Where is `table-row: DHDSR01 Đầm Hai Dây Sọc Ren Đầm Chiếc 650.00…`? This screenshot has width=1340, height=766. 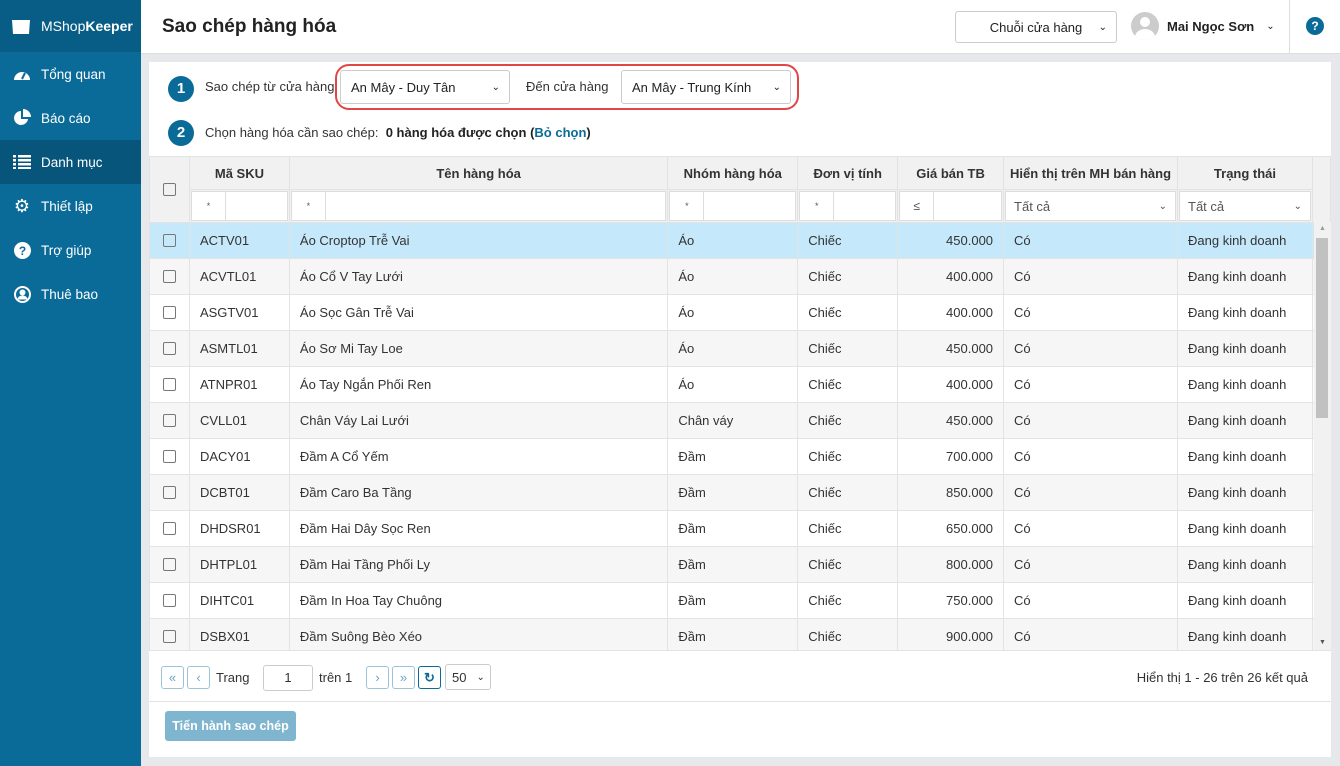 table-row: DHDSR01 Đầm Hai Dây Sọc Ren Đầm Chiếc 650.00… is located at coordinates (740, 528).